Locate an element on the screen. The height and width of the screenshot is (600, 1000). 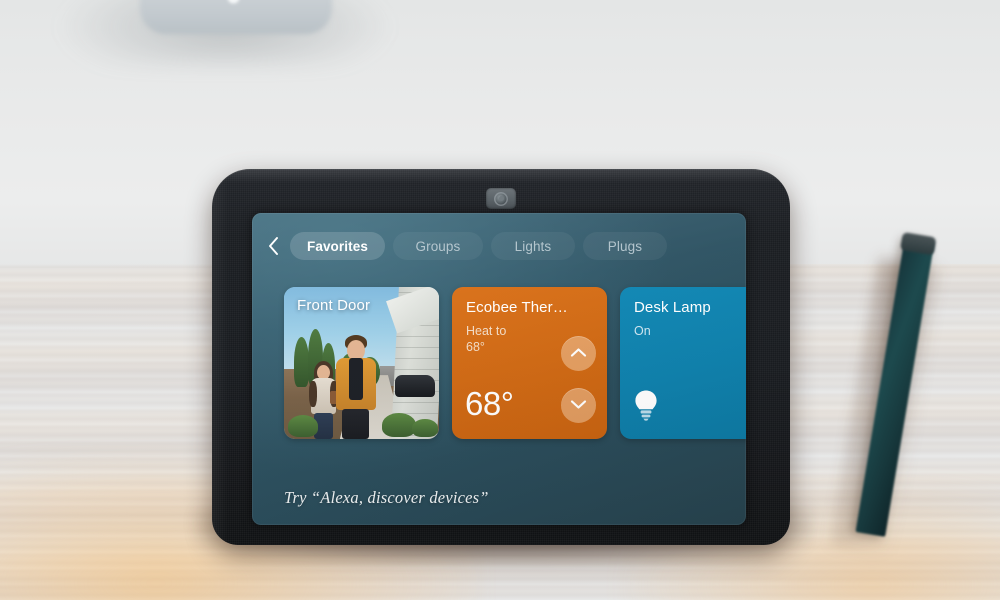
tab-groups-label: Groups is located at coordinates (438, 246).